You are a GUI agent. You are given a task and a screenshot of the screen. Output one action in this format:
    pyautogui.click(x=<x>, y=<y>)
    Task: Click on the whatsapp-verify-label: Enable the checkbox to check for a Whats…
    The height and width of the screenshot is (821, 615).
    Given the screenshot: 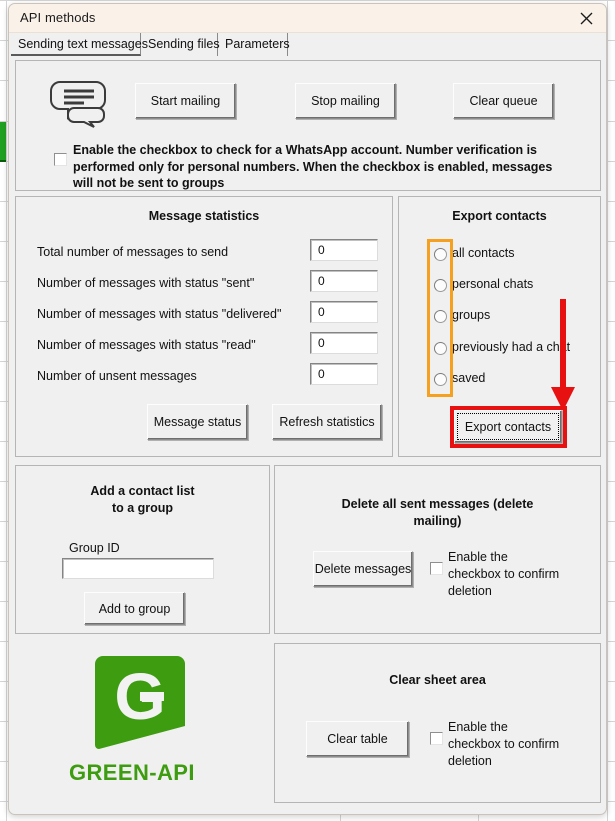 What is the action you would take?
    pyautogui.click(x=328, y=167)
    